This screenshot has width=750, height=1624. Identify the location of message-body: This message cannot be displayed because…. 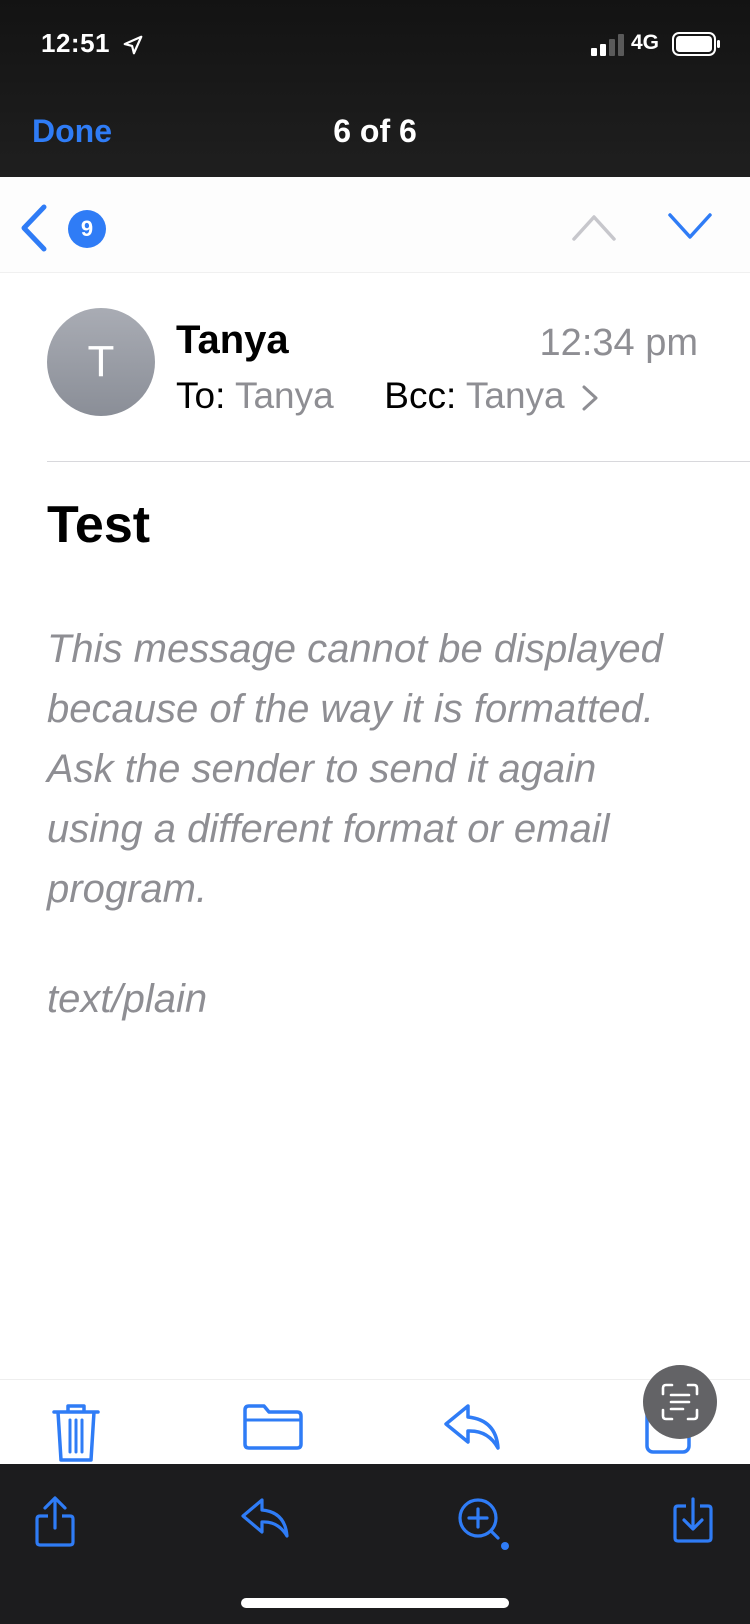
(355, 769).